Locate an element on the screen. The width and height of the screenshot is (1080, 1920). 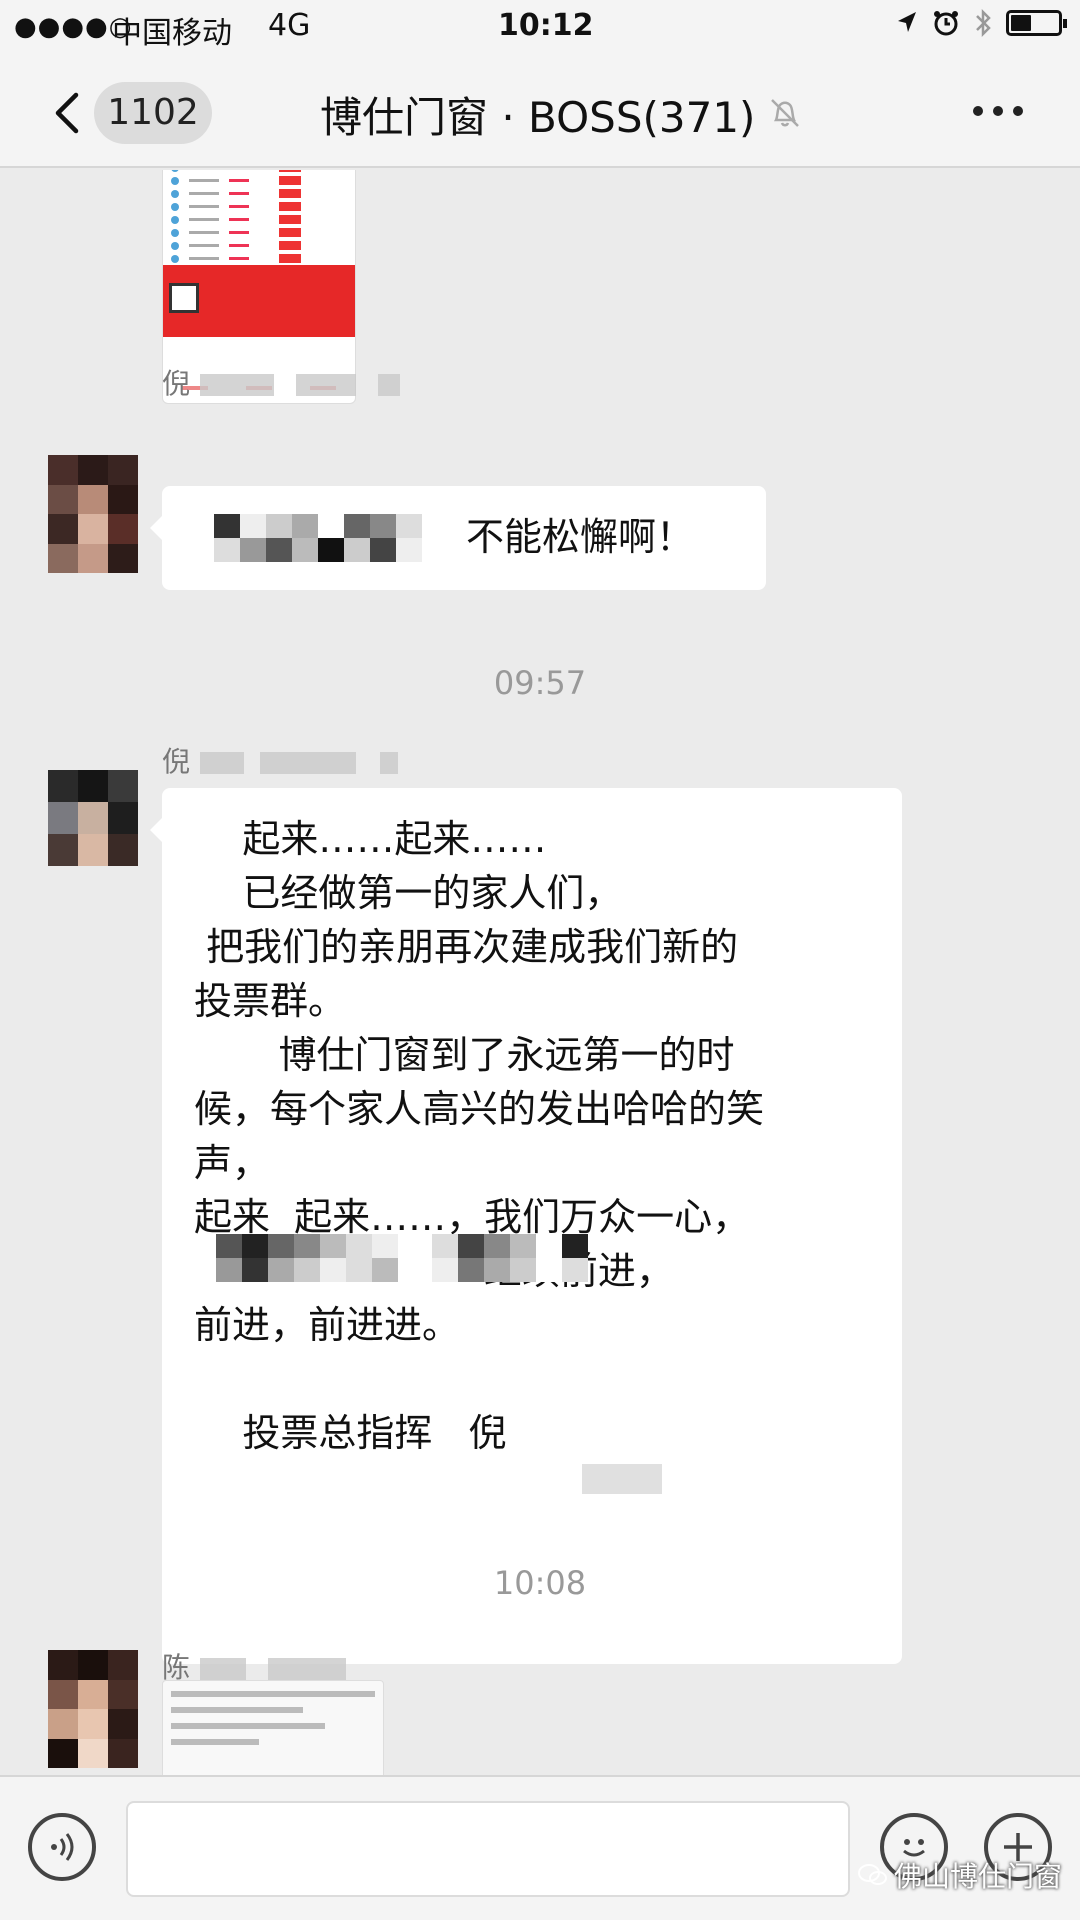
chat-header: 1102 博仕门窗 · BOSS(371) is located at coordinates (540, 112).